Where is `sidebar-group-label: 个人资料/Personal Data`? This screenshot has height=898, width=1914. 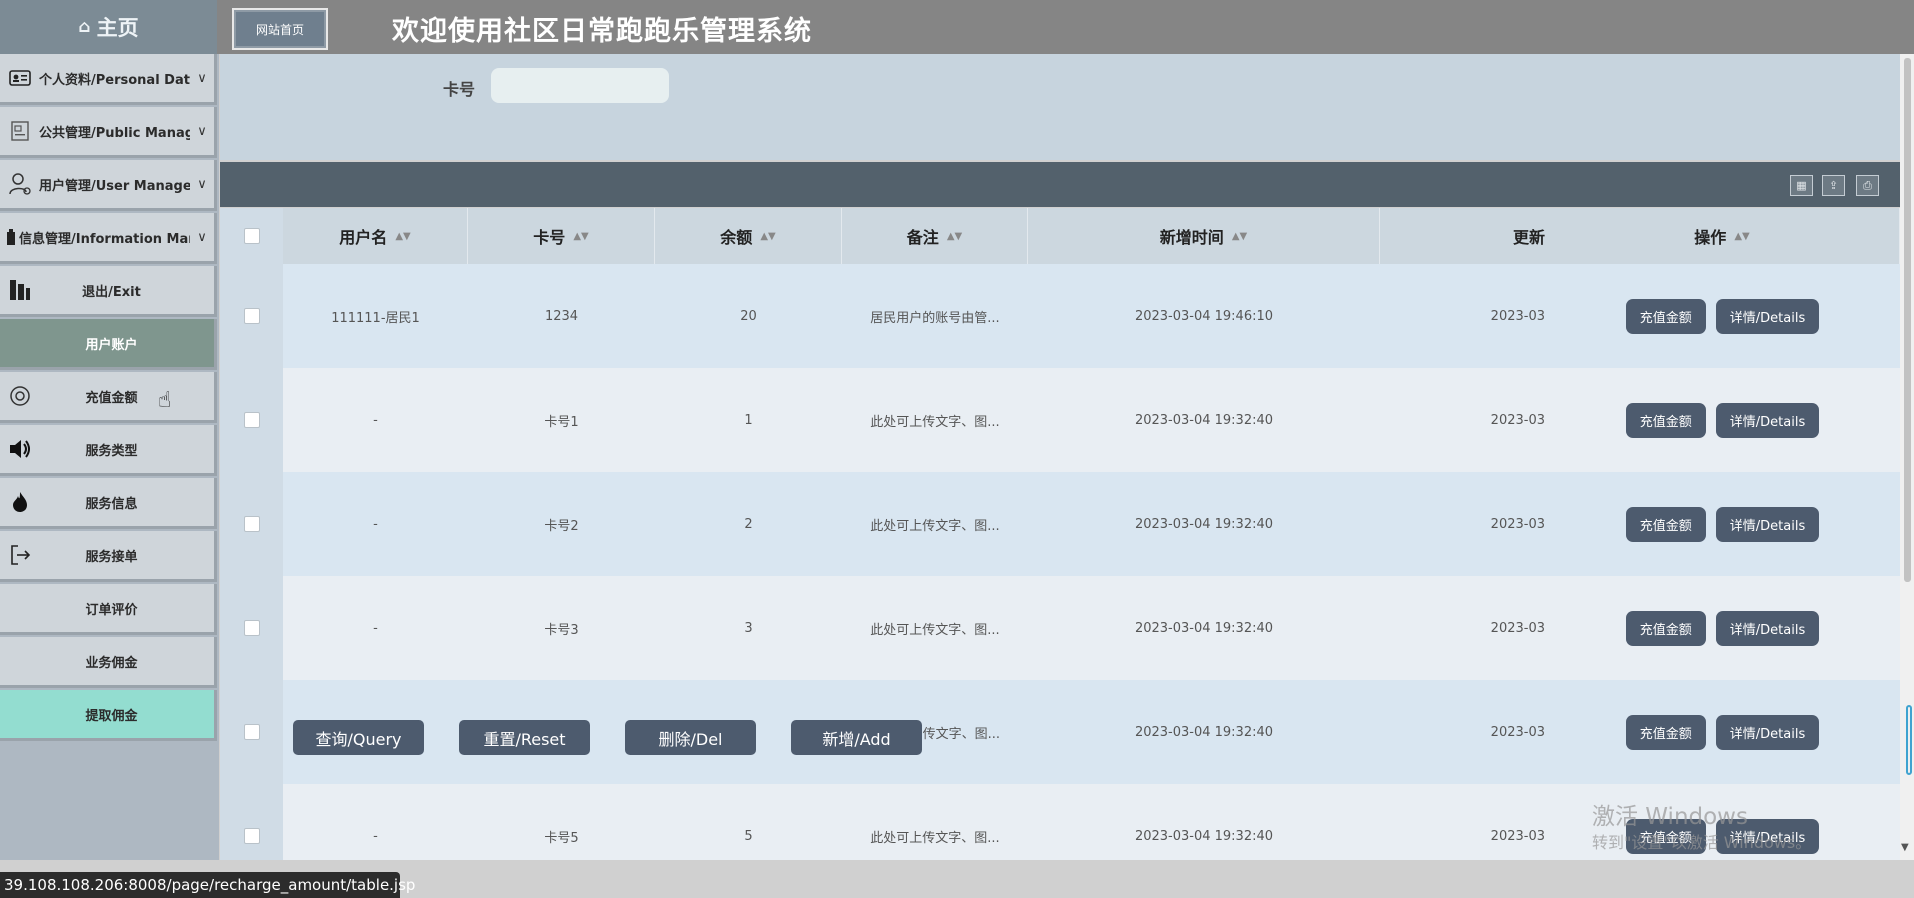 sidebar-group-label: 个人资料/Personal Data is located at coordinates (114, 80).